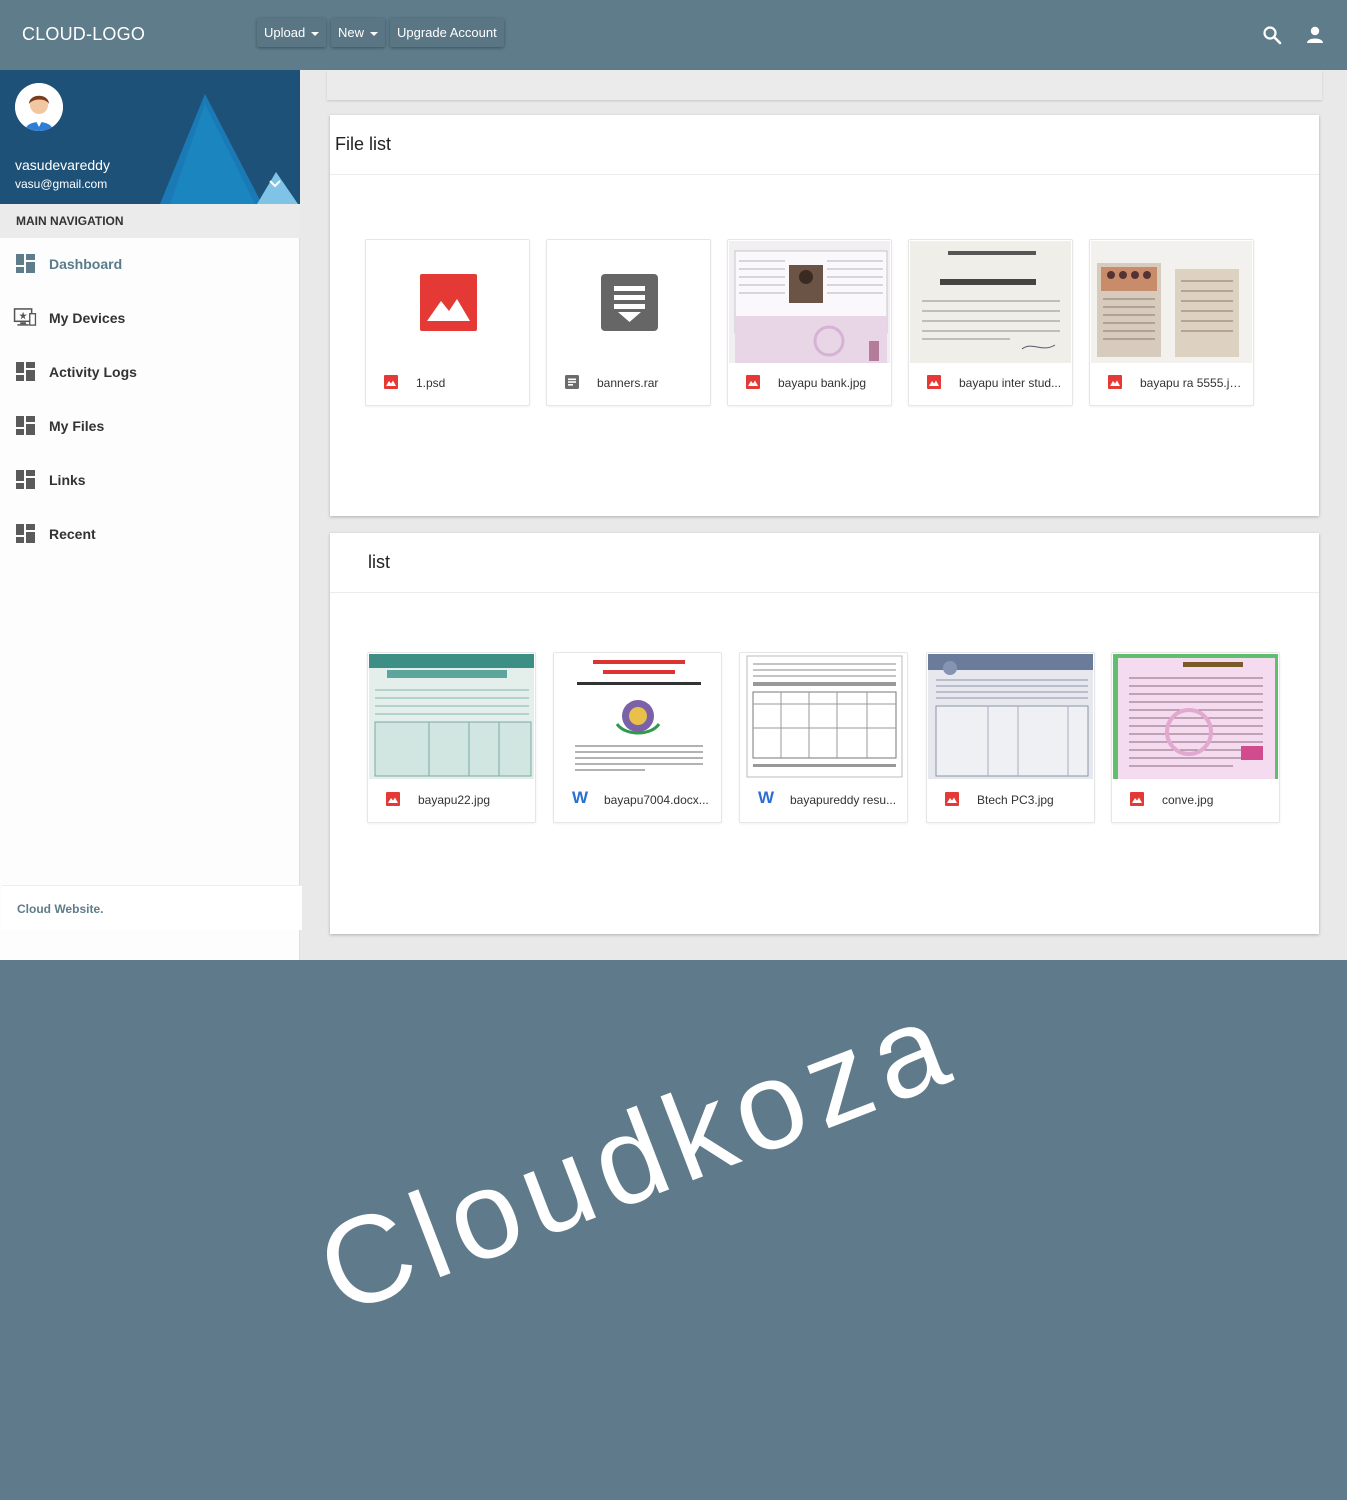 Image resolution: width=1347 pixels, height=1500 pixels. Describe the element at coordinates (1315, 35) in the screenshot. I see `account-icon` at that location.